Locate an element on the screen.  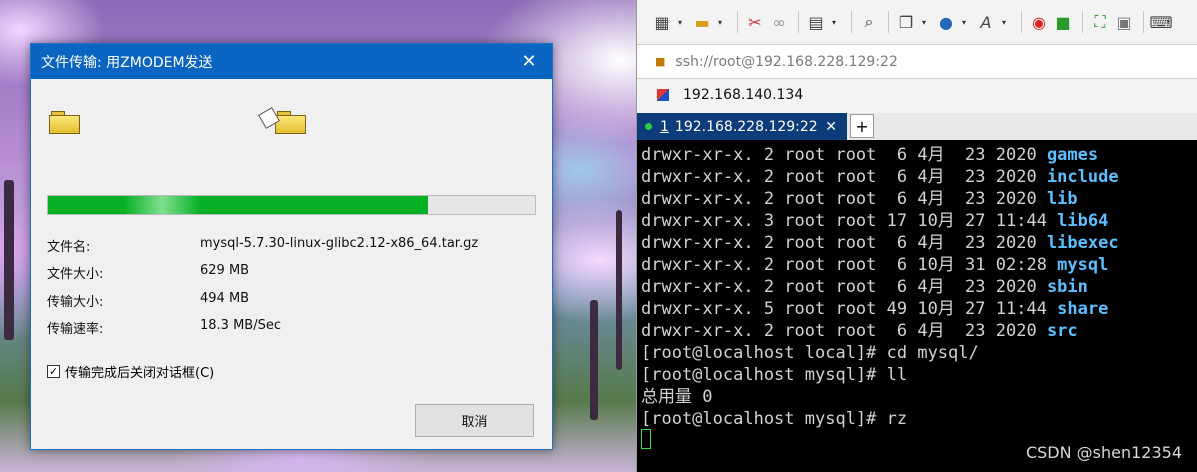
terminal-line: 总用量 0 is located at coordinates (676, 397).